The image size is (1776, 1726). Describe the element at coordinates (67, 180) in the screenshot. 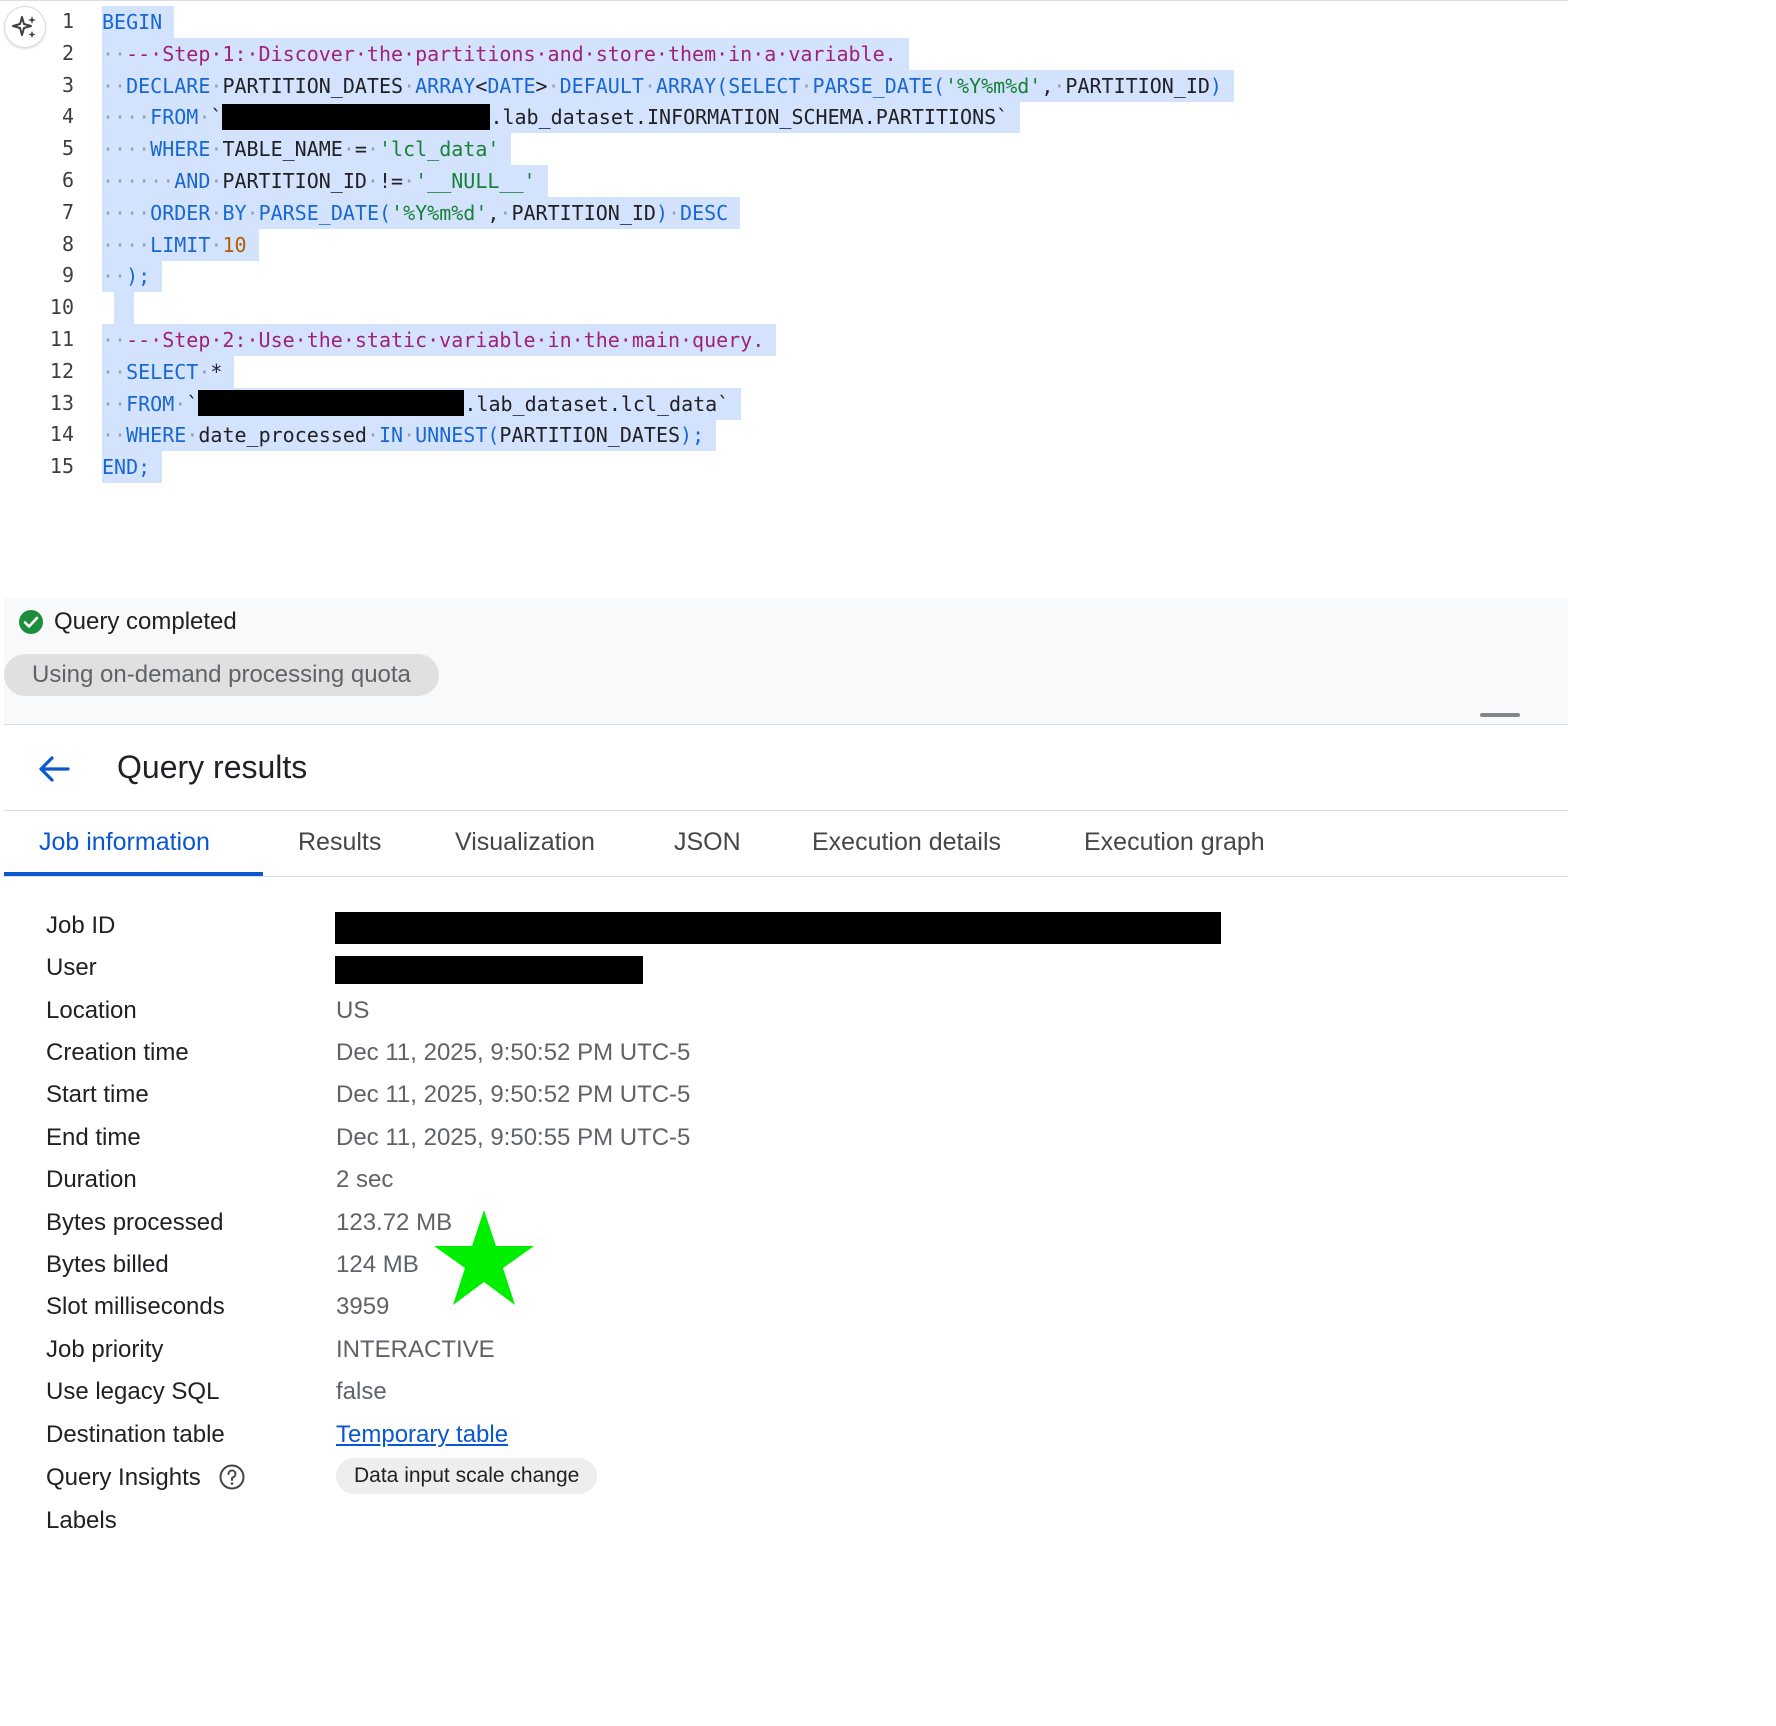

I see `line-number: 6` at that location.